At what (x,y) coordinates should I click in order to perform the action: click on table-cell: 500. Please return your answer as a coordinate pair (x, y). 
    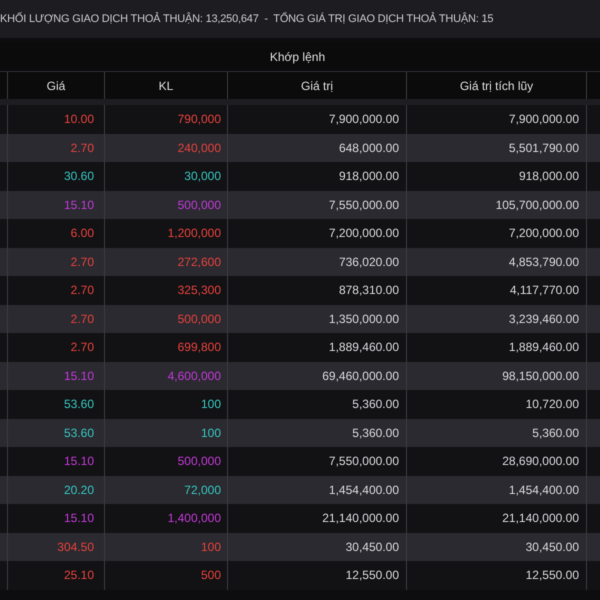
    Looking at the image, I should click on (166, 575).